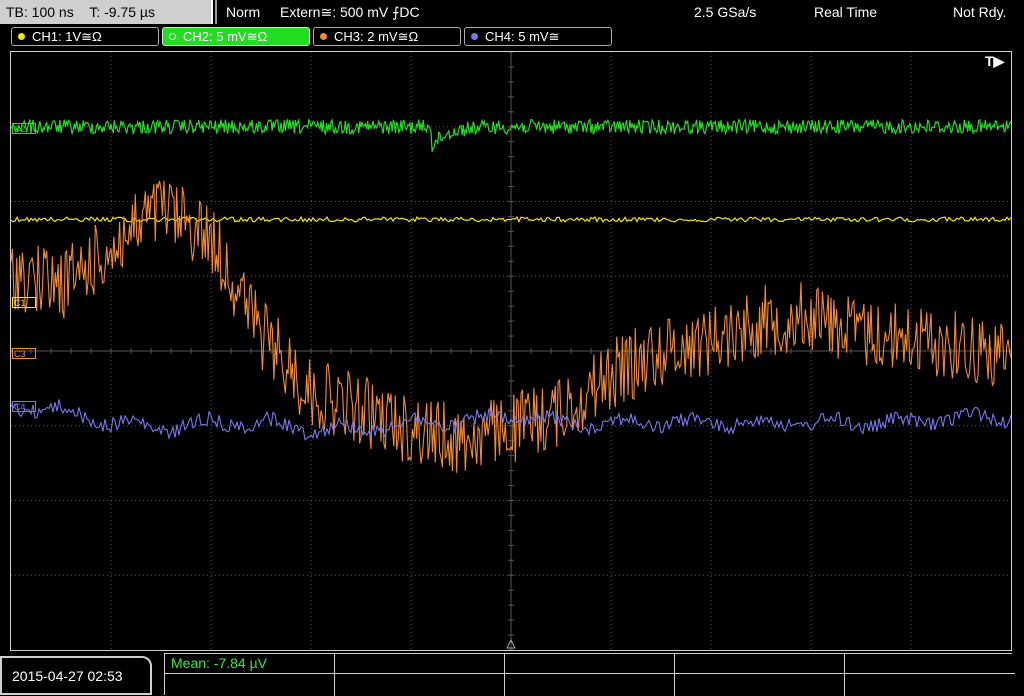 The image size is (1024, 696). I want to click on datetime-box: 2015-04-27 02:53, so click(76, 675).